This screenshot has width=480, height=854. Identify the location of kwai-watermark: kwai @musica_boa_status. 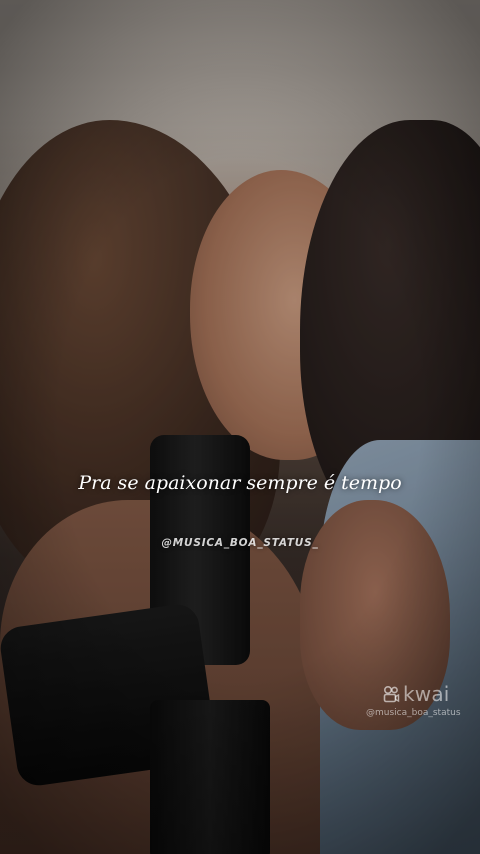
(422, 700).